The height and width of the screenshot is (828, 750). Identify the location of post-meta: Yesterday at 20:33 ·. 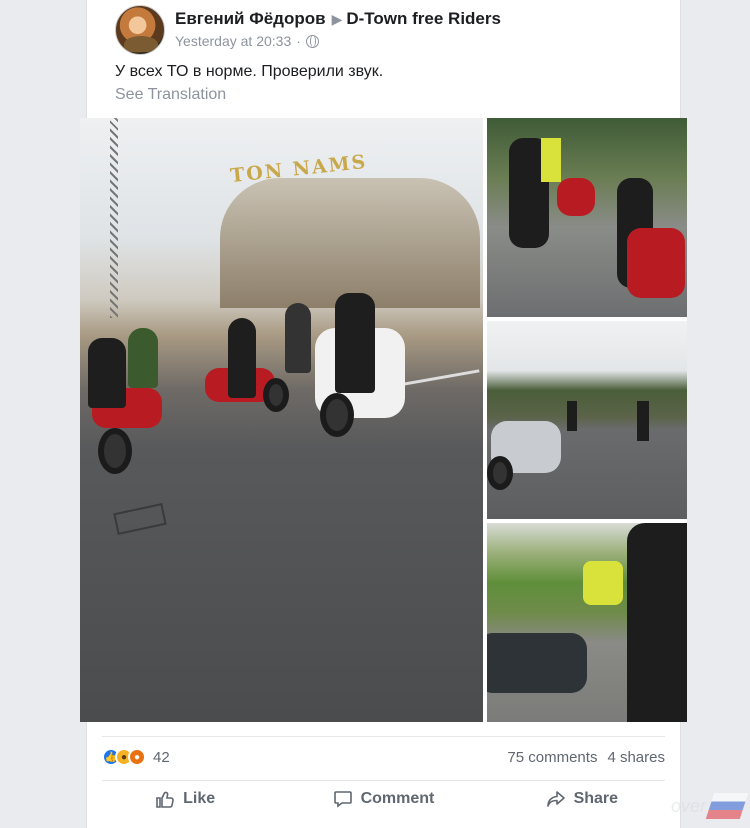
(247, 41).